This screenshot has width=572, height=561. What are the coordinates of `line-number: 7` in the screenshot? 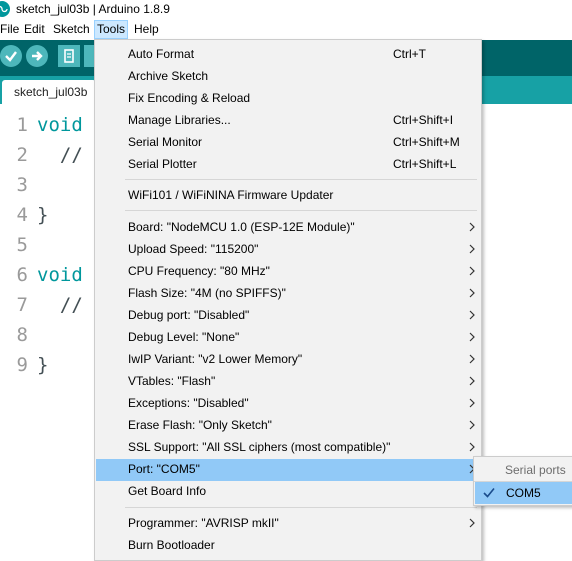 It's located at (22, 305).